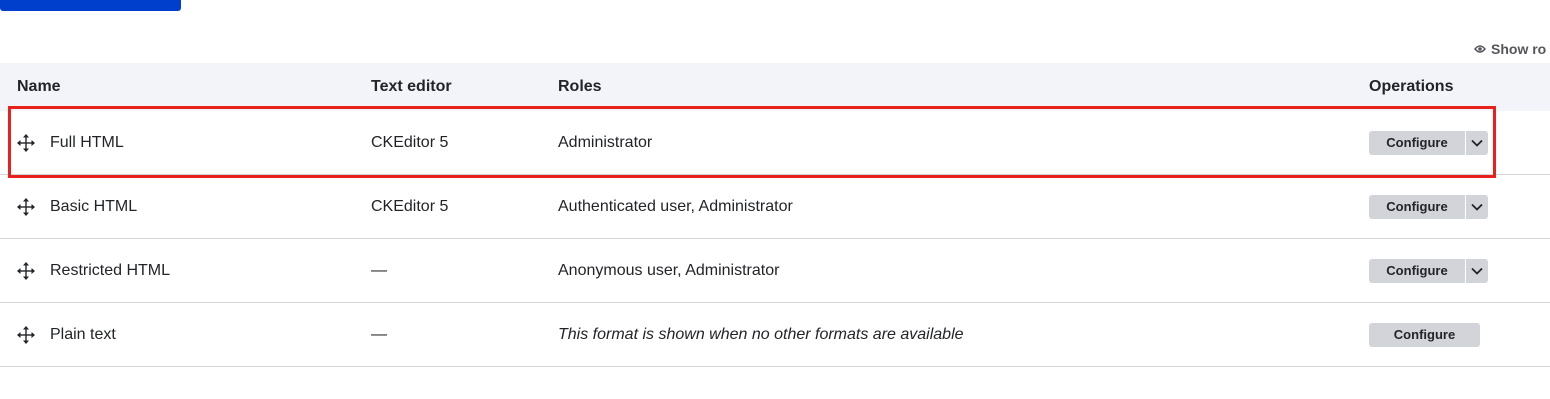  What do you see at coordinates (83, 334) in the screenshot?
I see `format-name: Plain text` at bounding box center [83, 334].